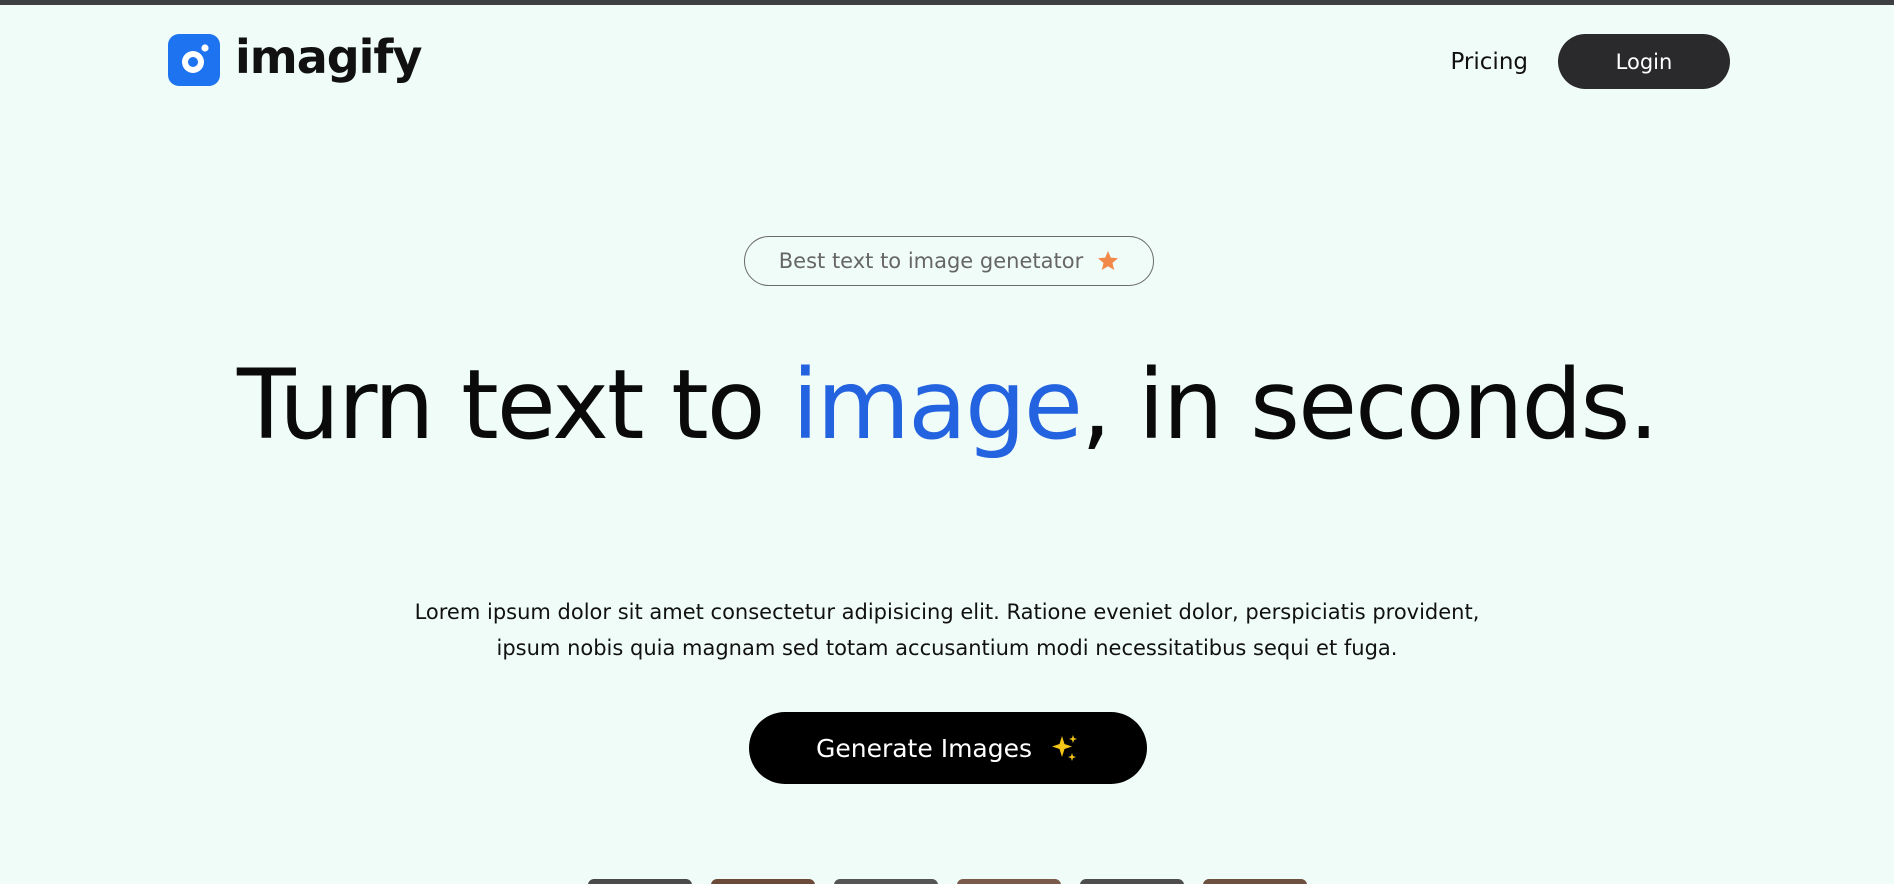 This screenshot has width=1894, height=884. Describe the element at coordinates (924, 748) in the screenshot. I see `generate-button-label: Generate Images` at that location.